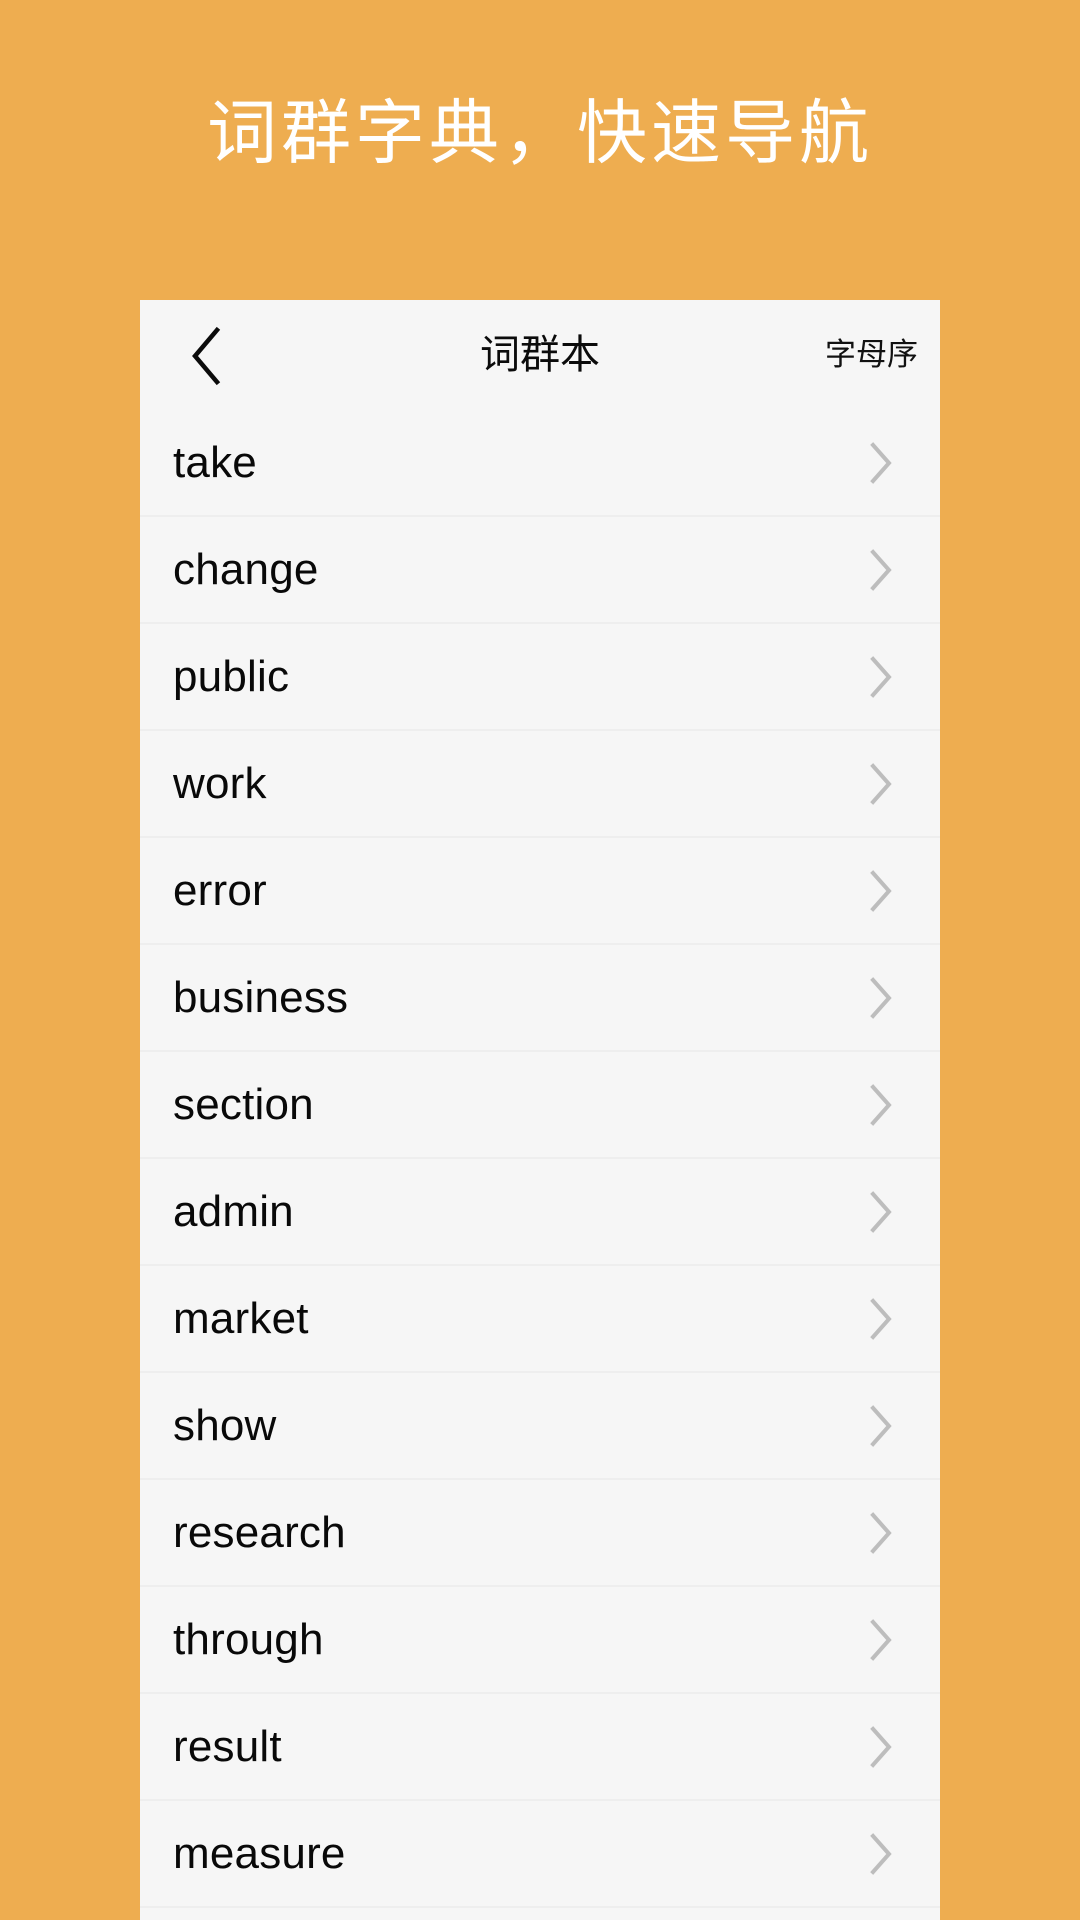 This screenshot has width=1080, height=1920. I want to click on list-item-label: work, so click(220, 783).